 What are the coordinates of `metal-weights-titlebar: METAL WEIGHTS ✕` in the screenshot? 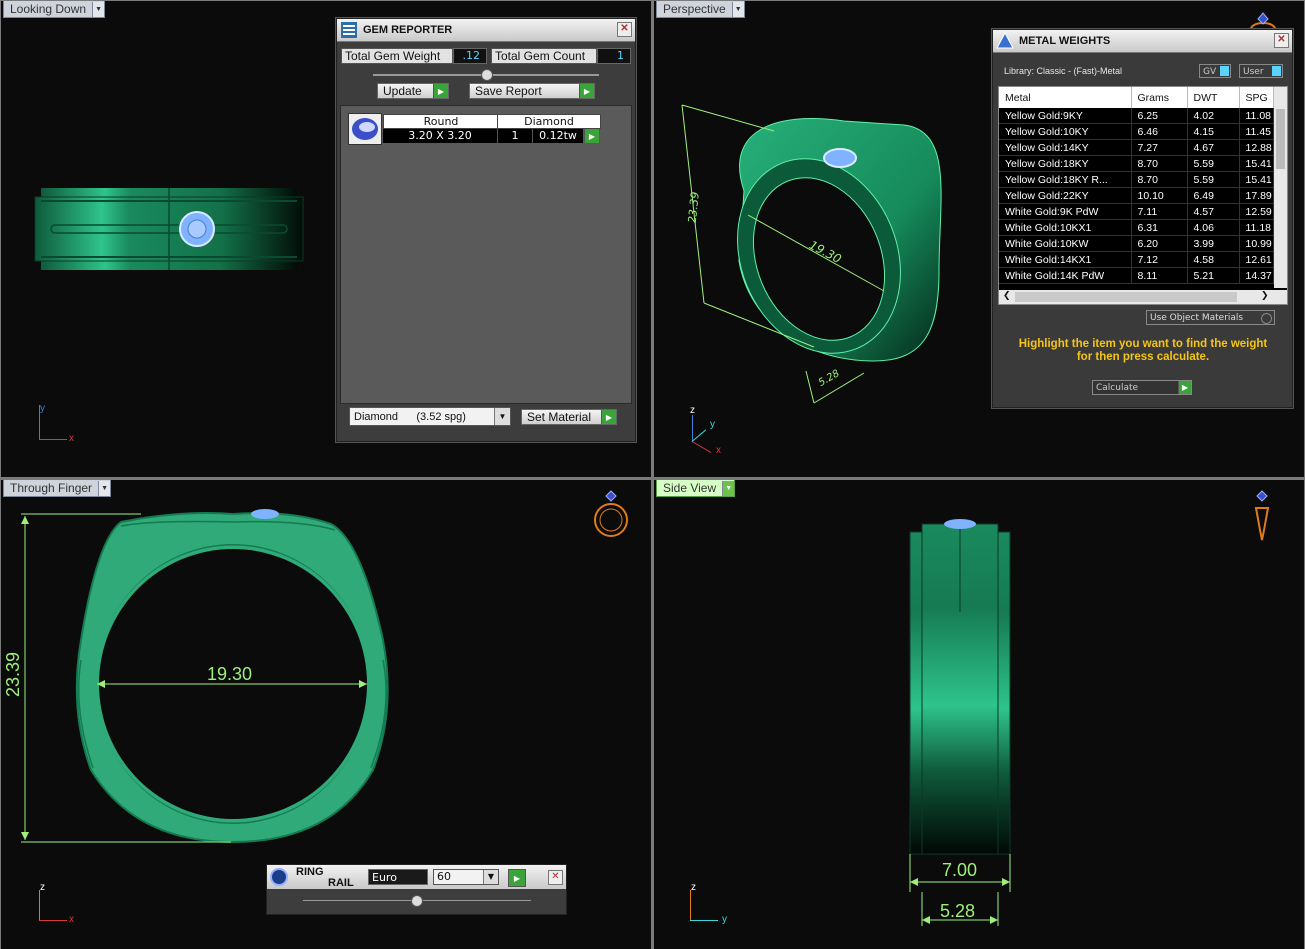 It's located at (1142, 41).